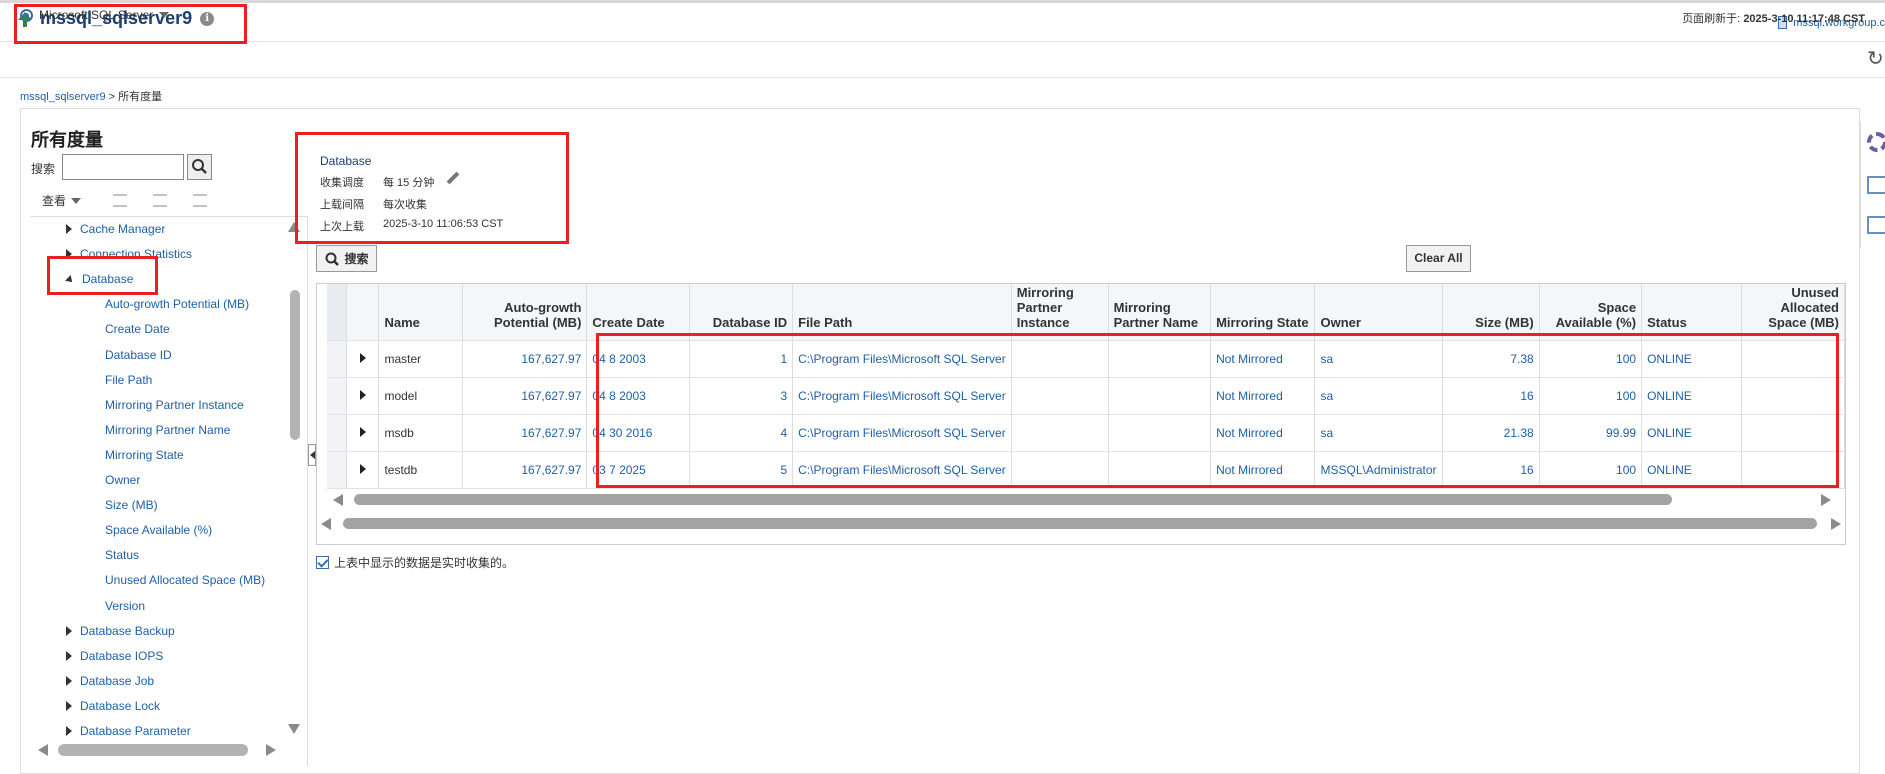 This screenshot has width=1885, height=774. What do you see at coordinates (1060, 312) in the screenshot?
I see `column-header-mirroring-partner-instance: Mirroring Partner Instance` at bounding box center [1060, 312].